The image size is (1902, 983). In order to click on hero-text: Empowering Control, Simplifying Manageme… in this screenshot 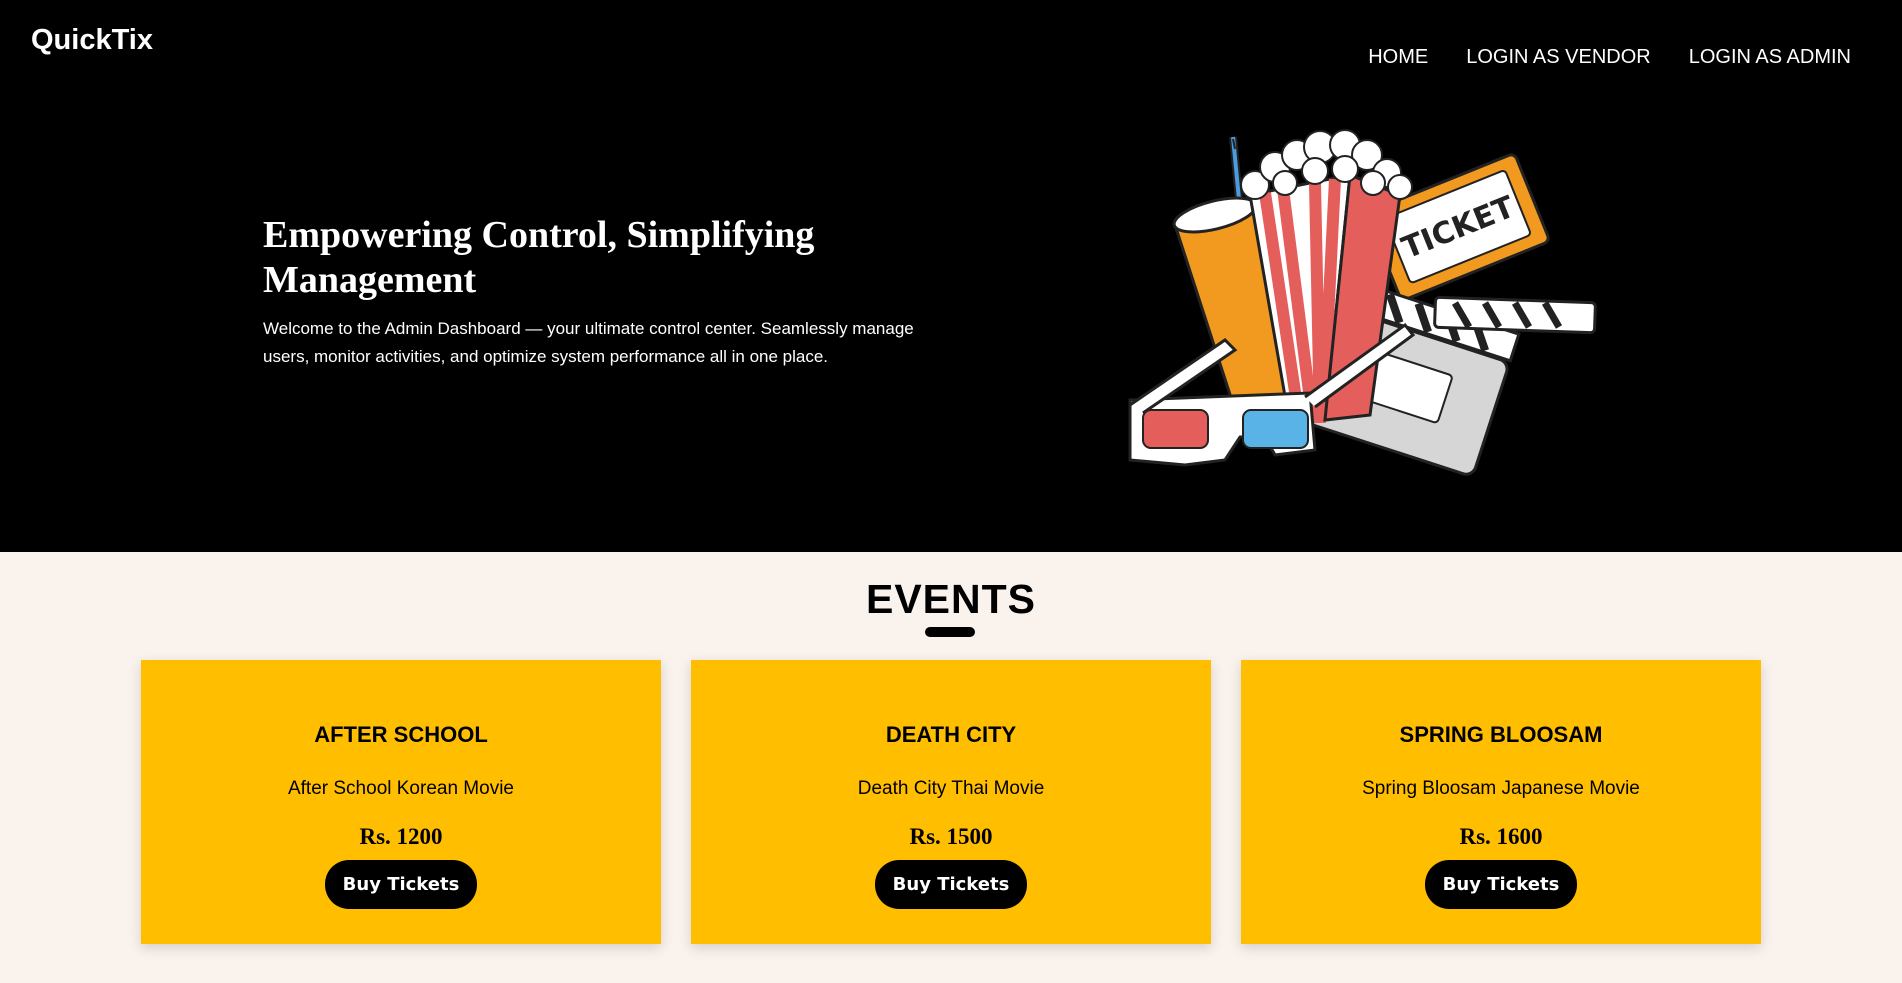, I will do `click(613, 292)`.